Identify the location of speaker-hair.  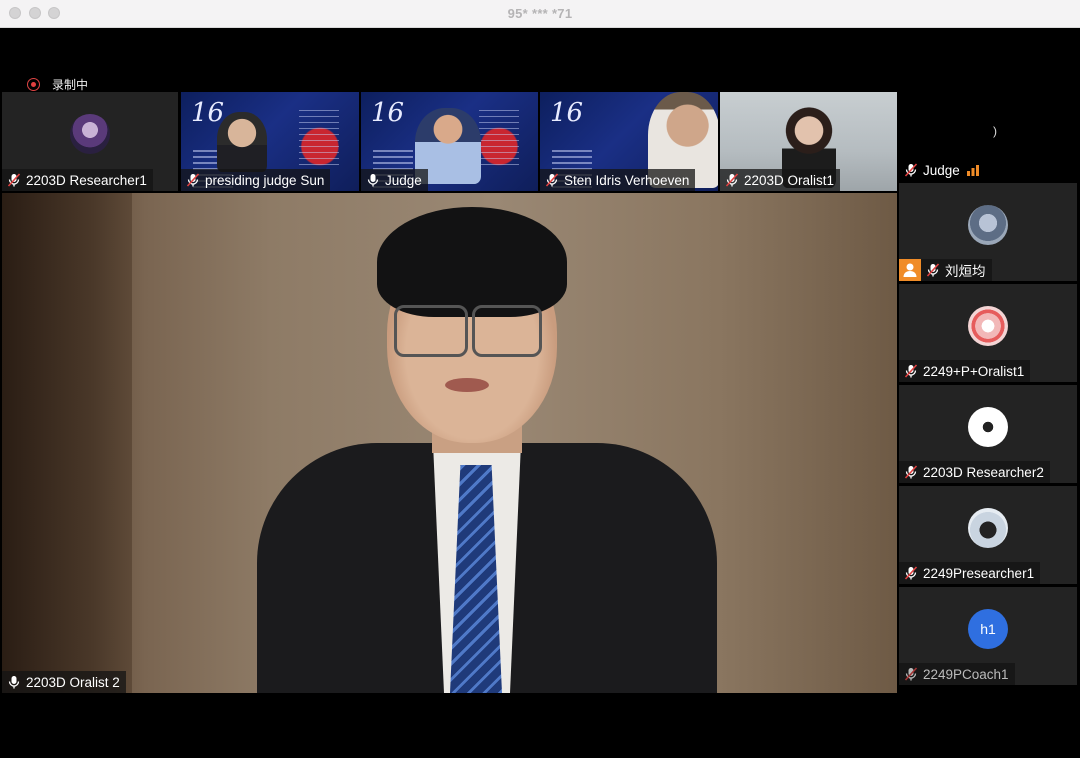
(472, 262).